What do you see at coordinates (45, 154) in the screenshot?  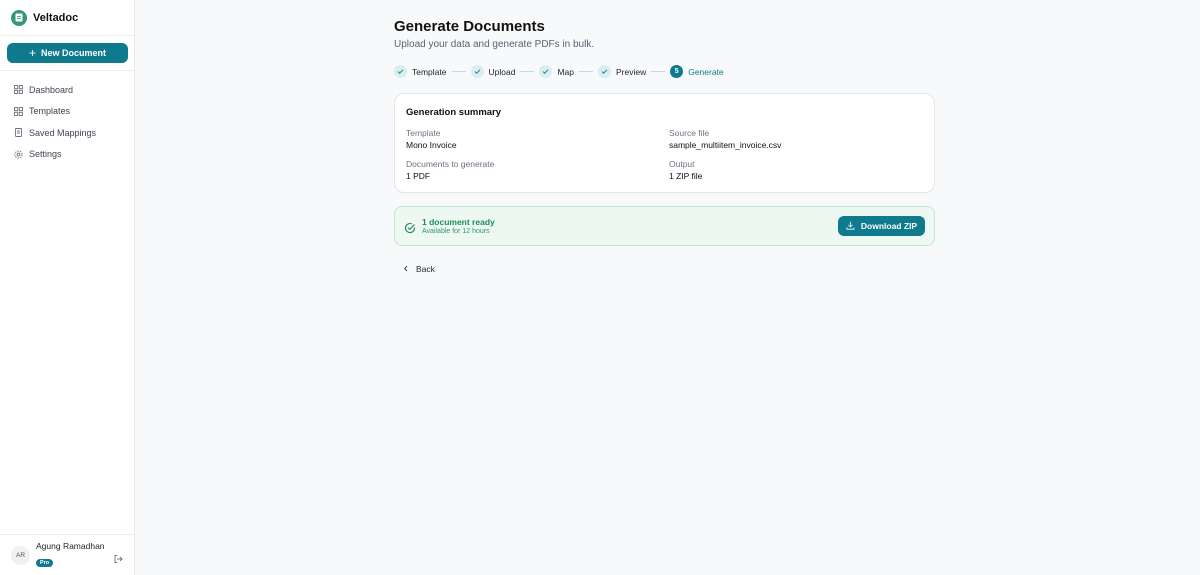 I see `sidebar-item-label: Settings` at bounding box center [45, 154].